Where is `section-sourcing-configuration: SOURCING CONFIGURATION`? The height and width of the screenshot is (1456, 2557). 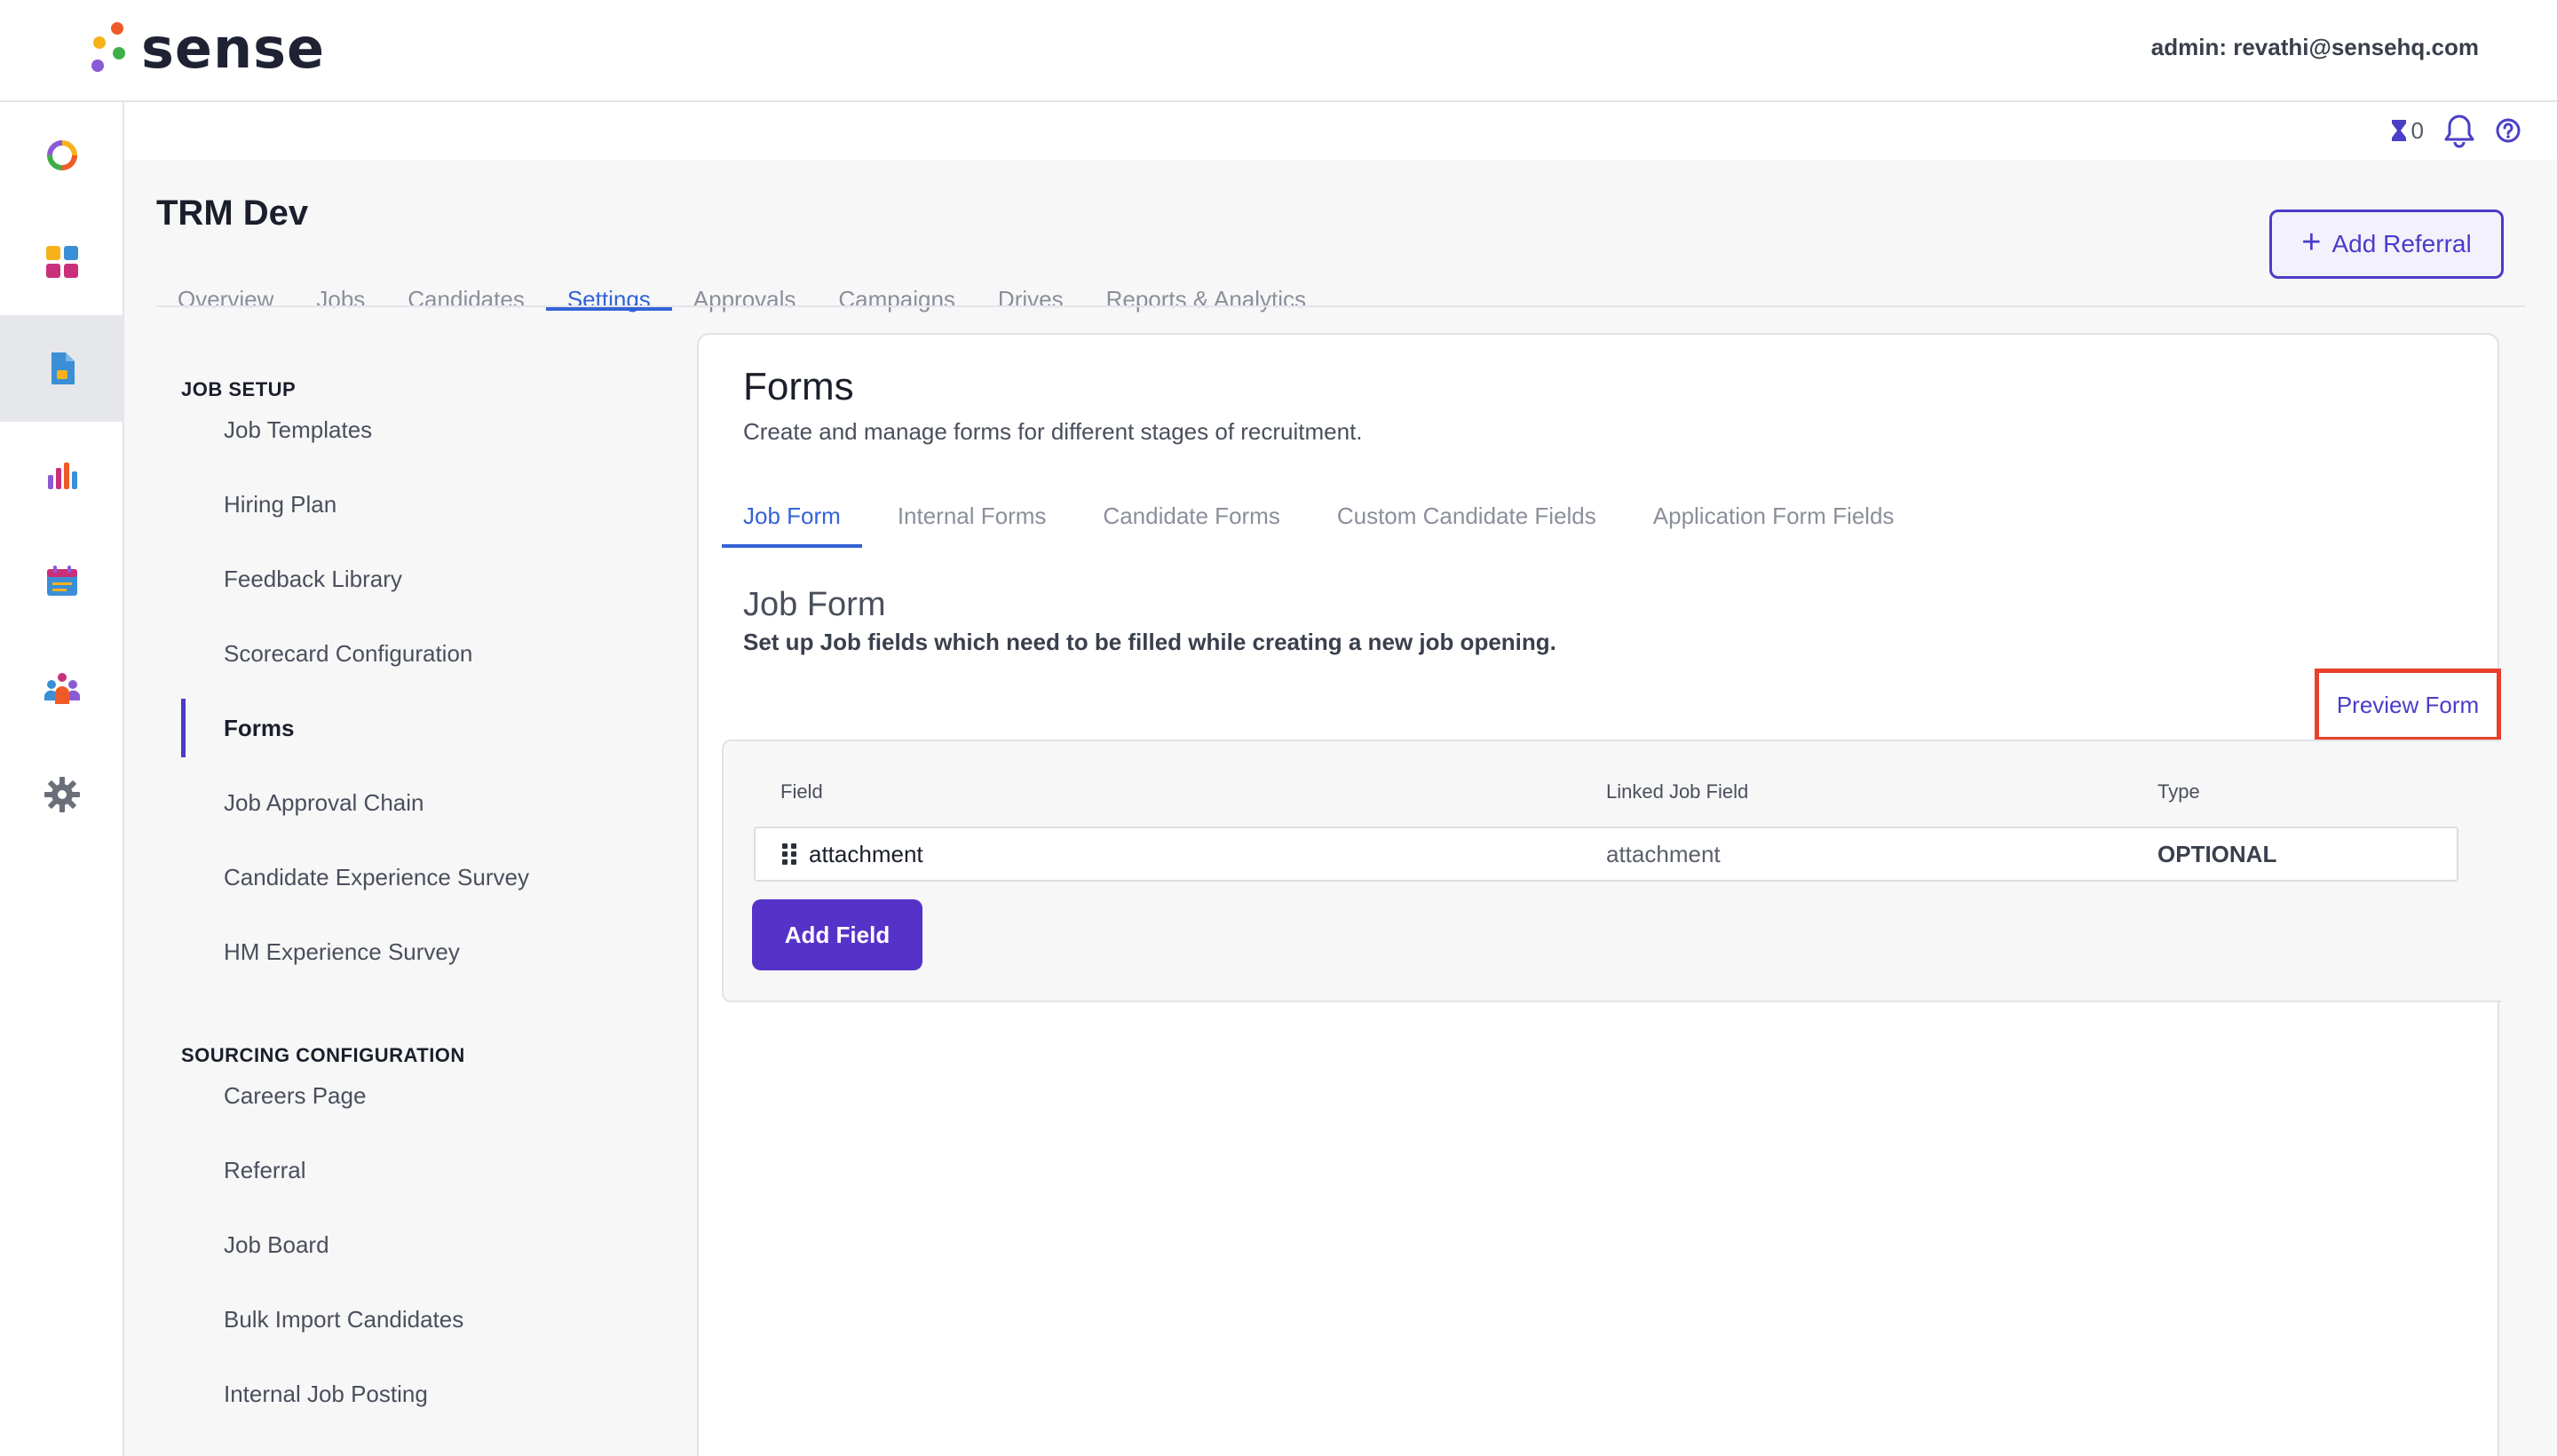
section-sourcing-configuration: SOURCING CONFIGURATION is located at coordinates (323, 1055).